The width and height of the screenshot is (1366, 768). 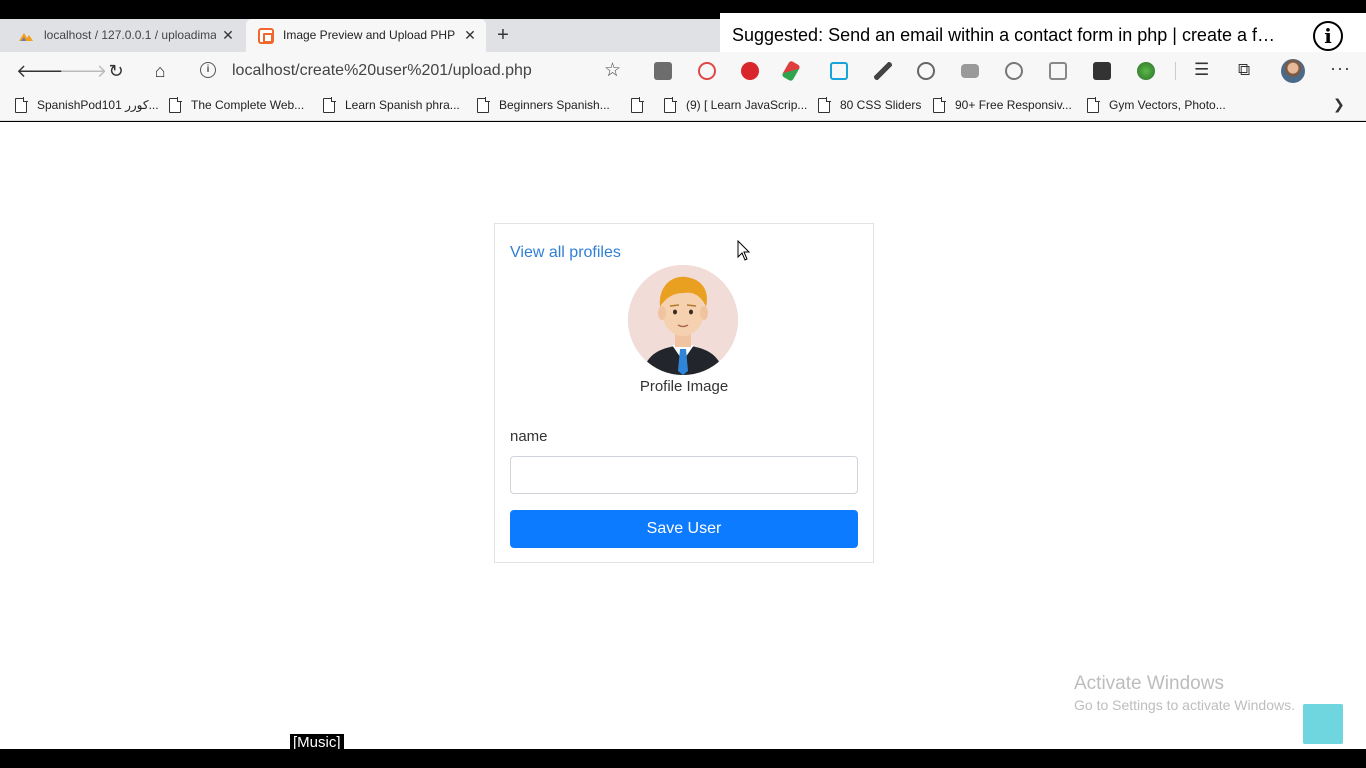 I want to click on phpmyadmin-icon, so click(x=26, y=37).